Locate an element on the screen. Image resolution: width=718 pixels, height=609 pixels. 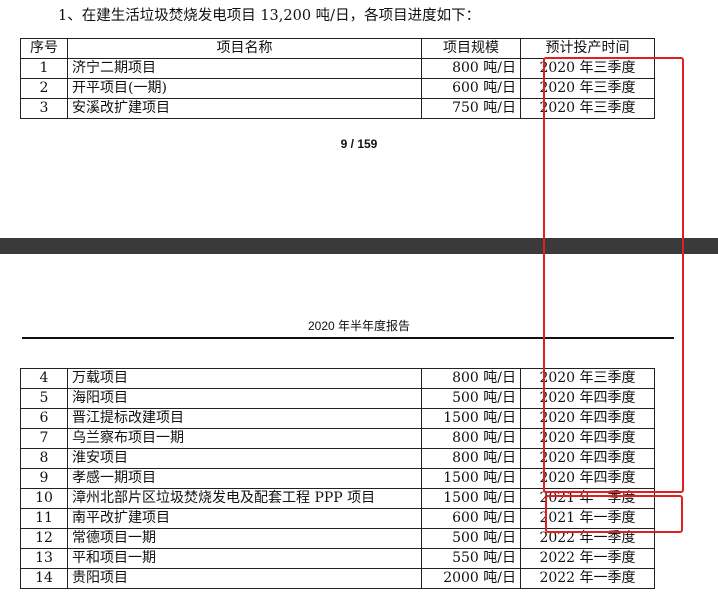
cell-no: 14 is located at coordinates (44, 578).